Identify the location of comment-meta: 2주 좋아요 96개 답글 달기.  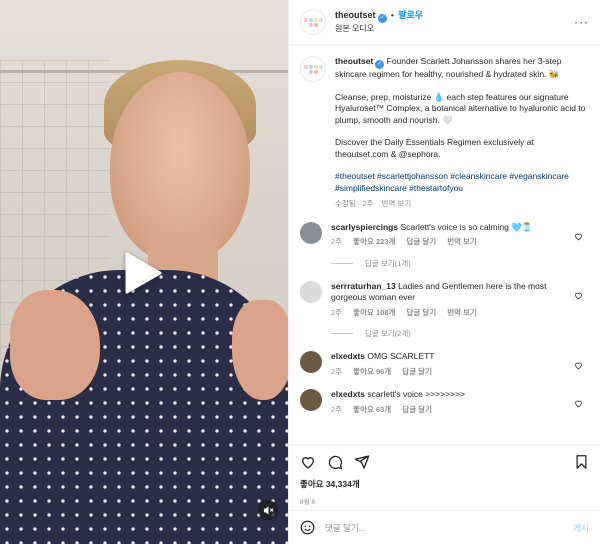
(456, 372).